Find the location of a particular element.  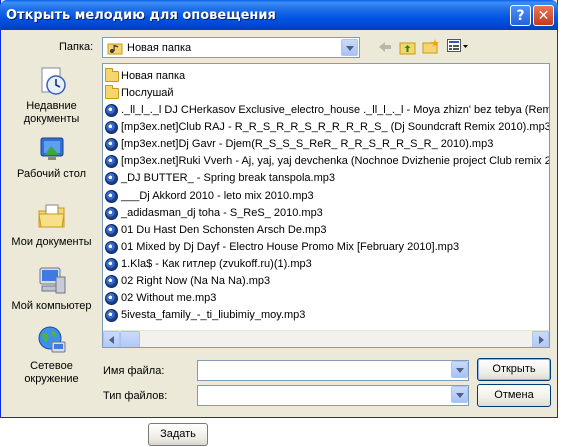

my-computer-icon is located at coordinates (52, 281).